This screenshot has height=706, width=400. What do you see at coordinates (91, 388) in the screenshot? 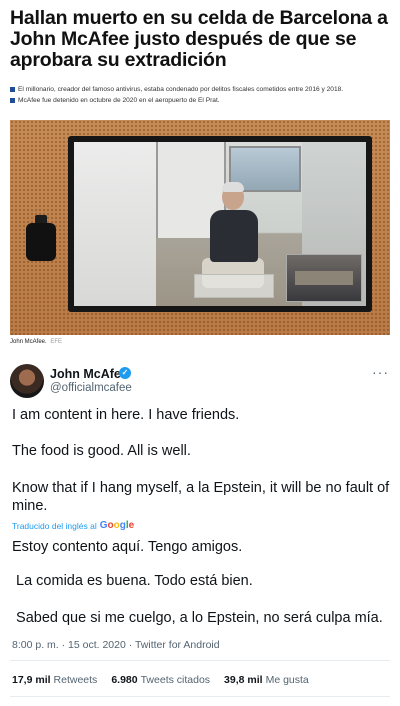
I see `user-handle: @officialmcafee` at bounding box center [91, 388].